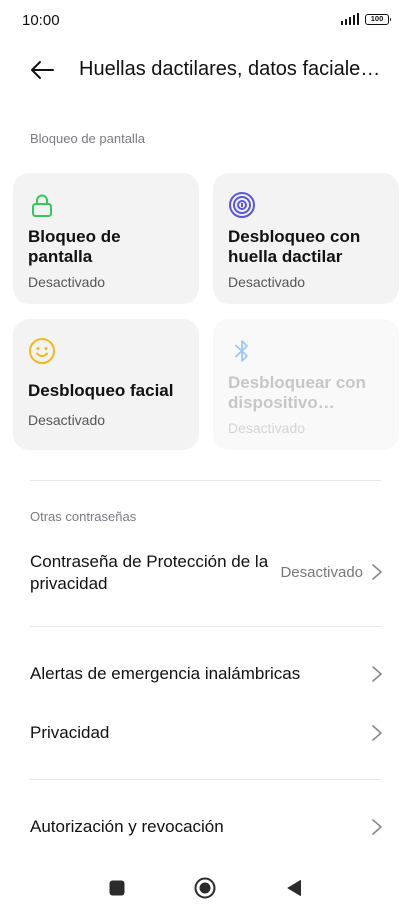 The image size is (411, 914). Describe the element at coordinates (349, 19) in the screenshot. I see `signal-icon` at that location.